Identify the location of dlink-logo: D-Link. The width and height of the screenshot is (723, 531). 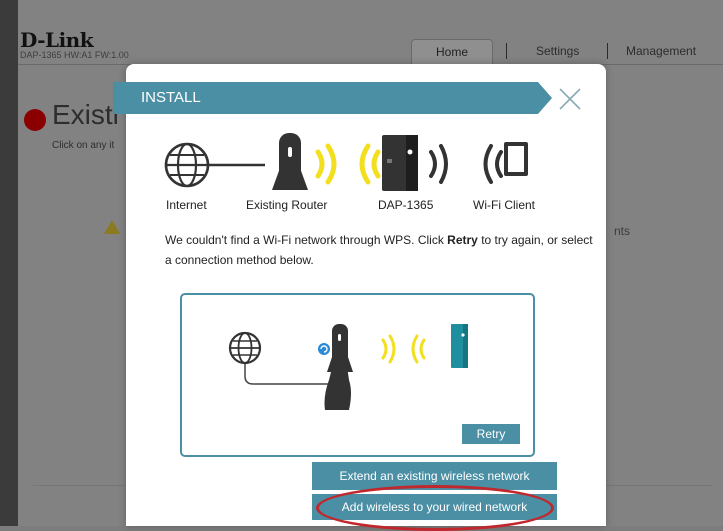
(57, 40).